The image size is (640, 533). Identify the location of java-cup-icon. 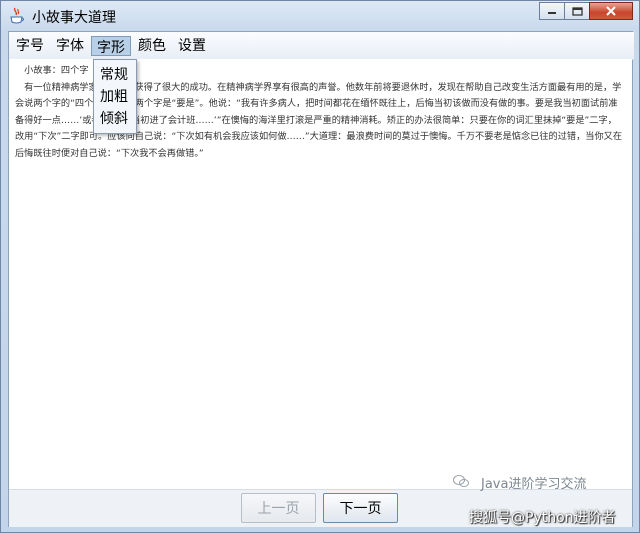
(17, 16).